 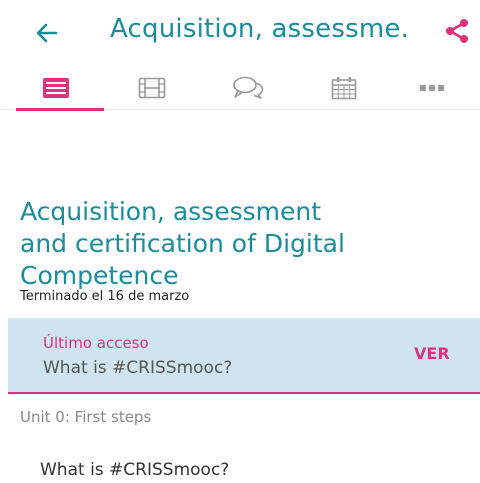 I want to click on share-icon, so click(x=457, y=31).